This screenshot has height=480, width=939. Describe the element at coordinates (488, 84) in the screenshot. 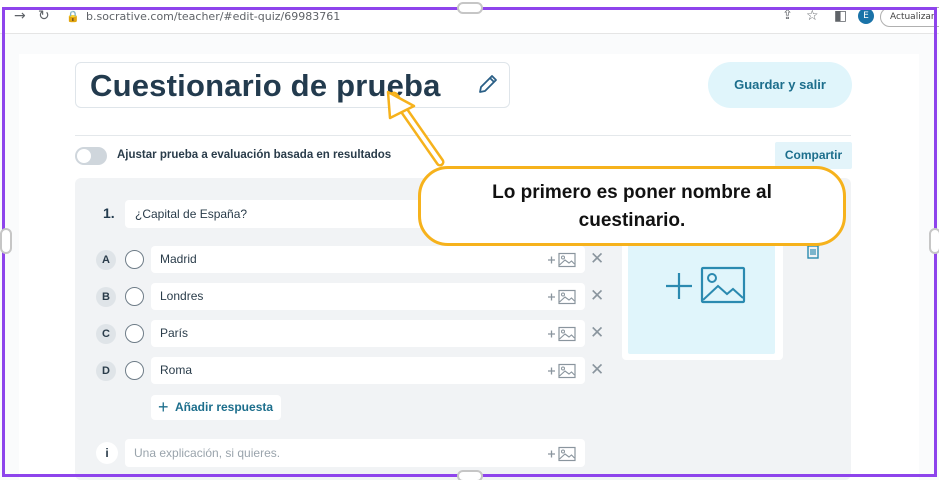

I see `edit-pencil-icon` at that location.